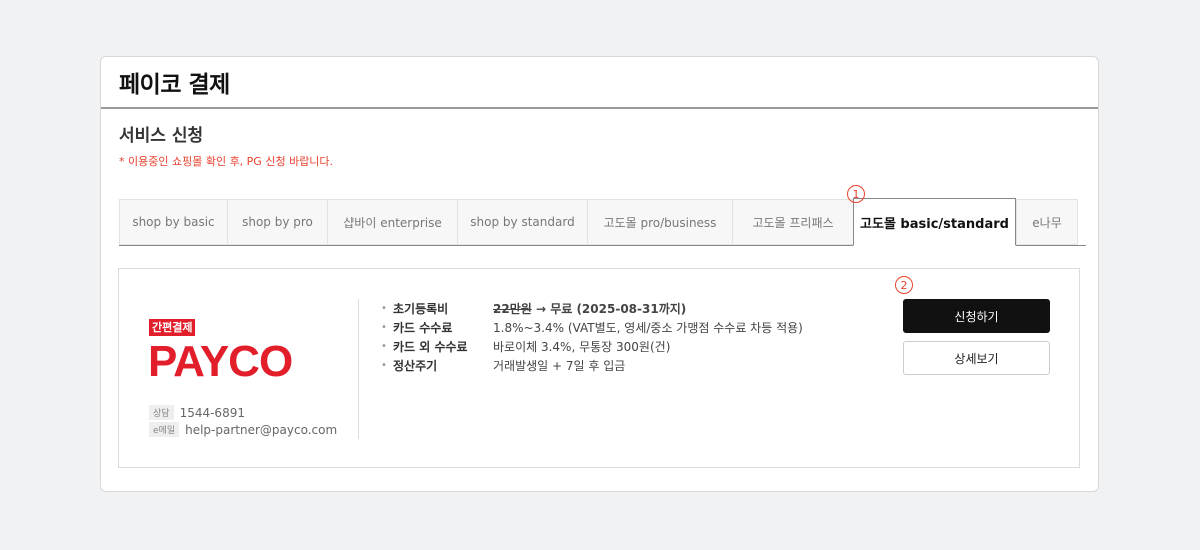  Describe the element at coordinates (358, 369) in the screenshot. I see `divider` at that location.